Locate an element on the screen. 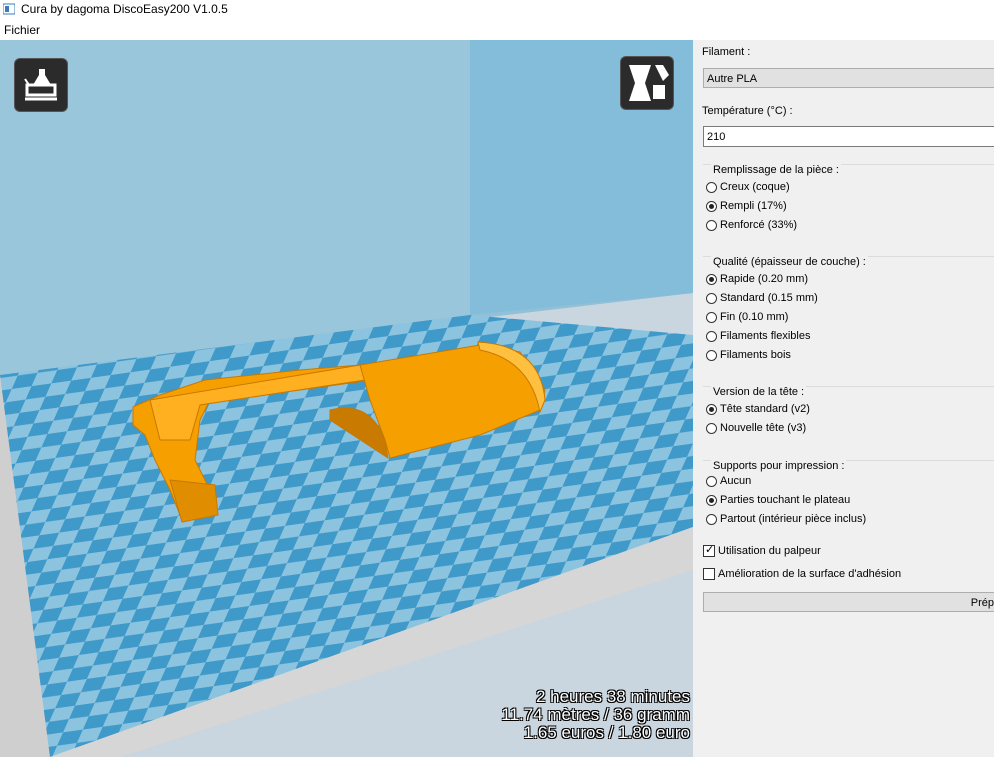 The width and height of the screenshot is (994, 757). filament-label: Filament : is located at coordinates (726, 52).